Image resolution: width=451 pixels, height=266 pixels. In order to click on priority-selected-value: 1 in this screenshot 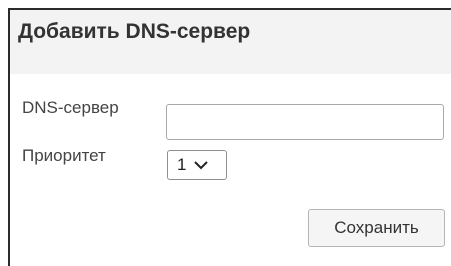, I will do `click(182, 164)`.